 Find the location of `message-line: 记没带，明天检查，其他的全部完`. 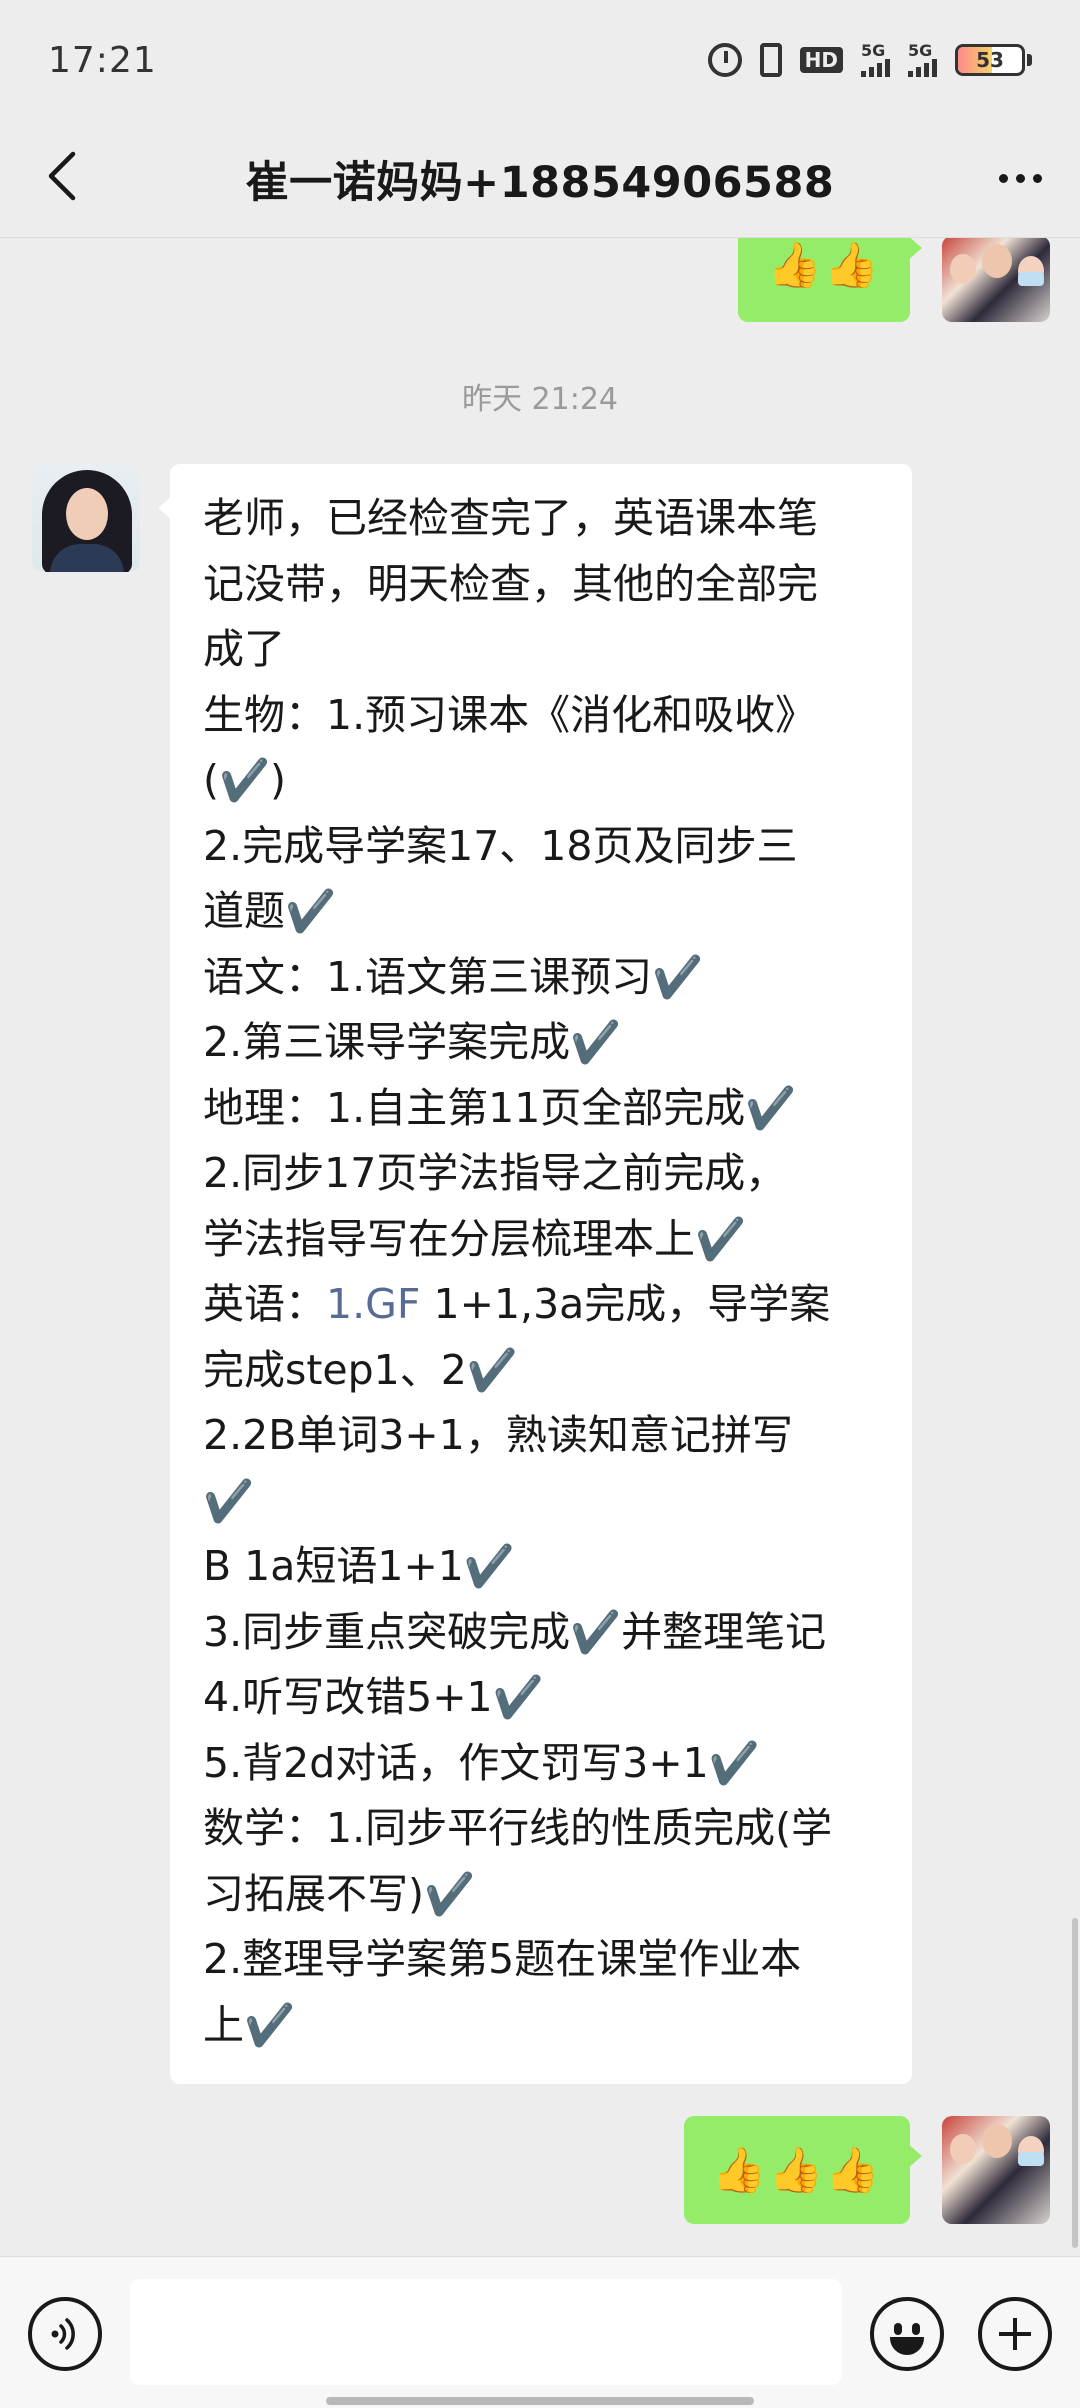

message-line: 记没带，明天检查，其他的全部完 is located at coordinates (510, 583).